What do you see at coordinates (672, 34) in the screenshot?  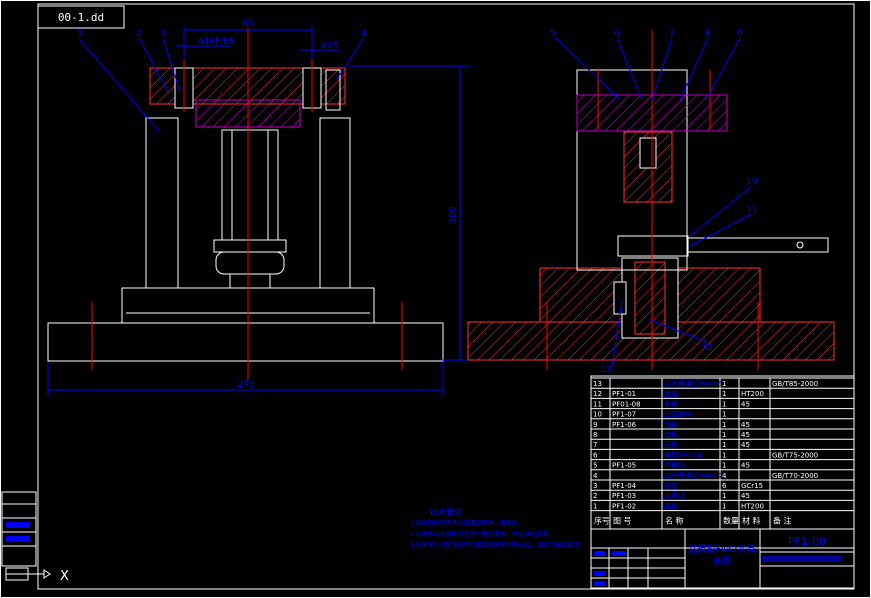 I see `balloon-7: 7` at bounding box center [672, 34].